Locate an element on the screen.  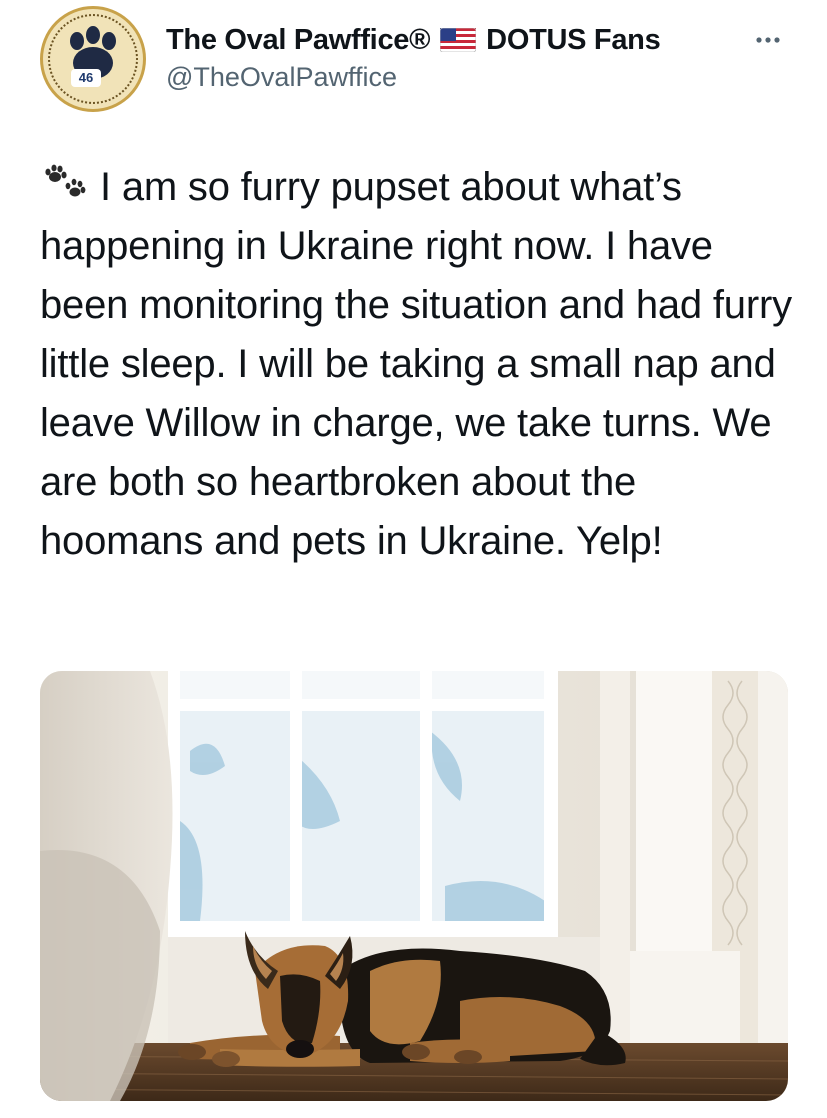
avatar-badge: 46 is located at coordinates (86, 78).